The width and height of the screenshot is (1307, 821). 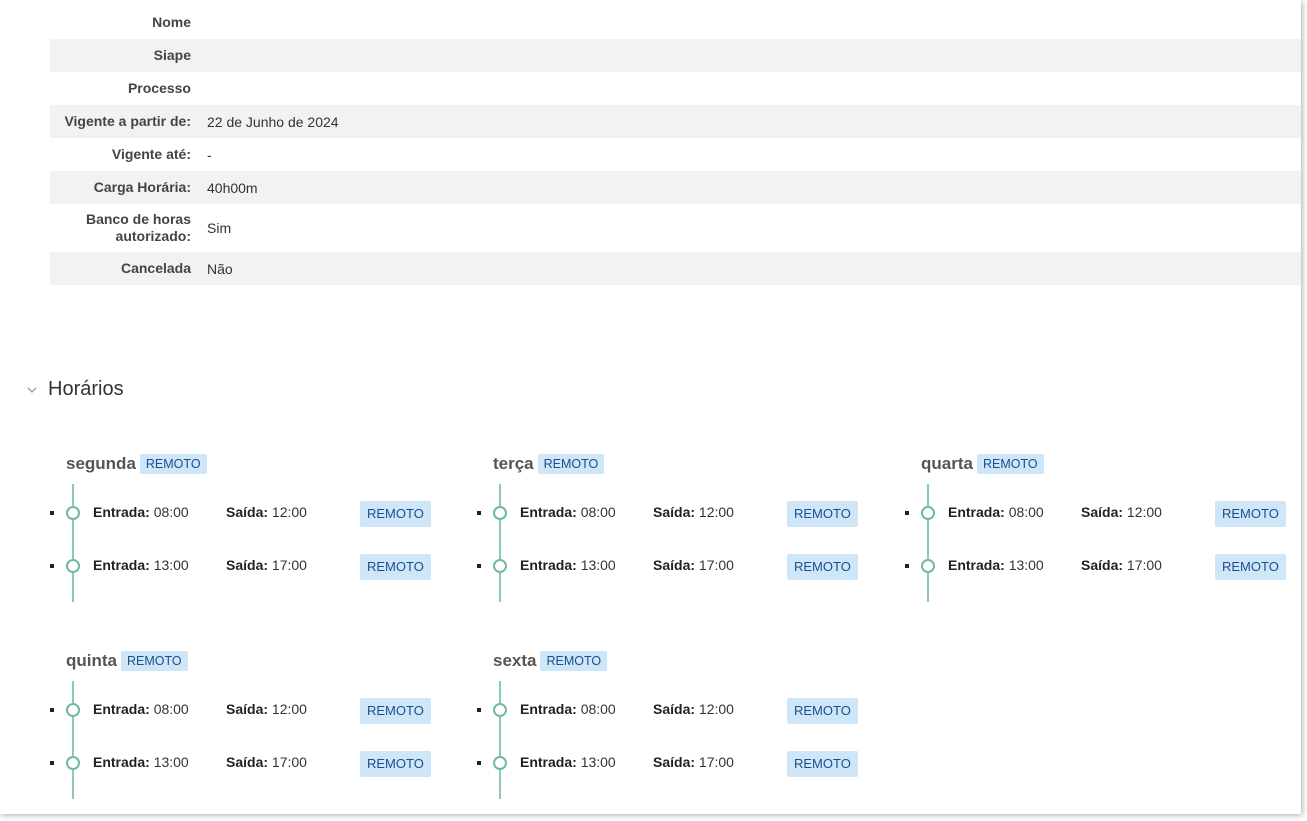 What do you see at coordinates (258, 464) in the screenshot?
I see `day-header: segunda REMOTO` at bounding box center [258, 464].